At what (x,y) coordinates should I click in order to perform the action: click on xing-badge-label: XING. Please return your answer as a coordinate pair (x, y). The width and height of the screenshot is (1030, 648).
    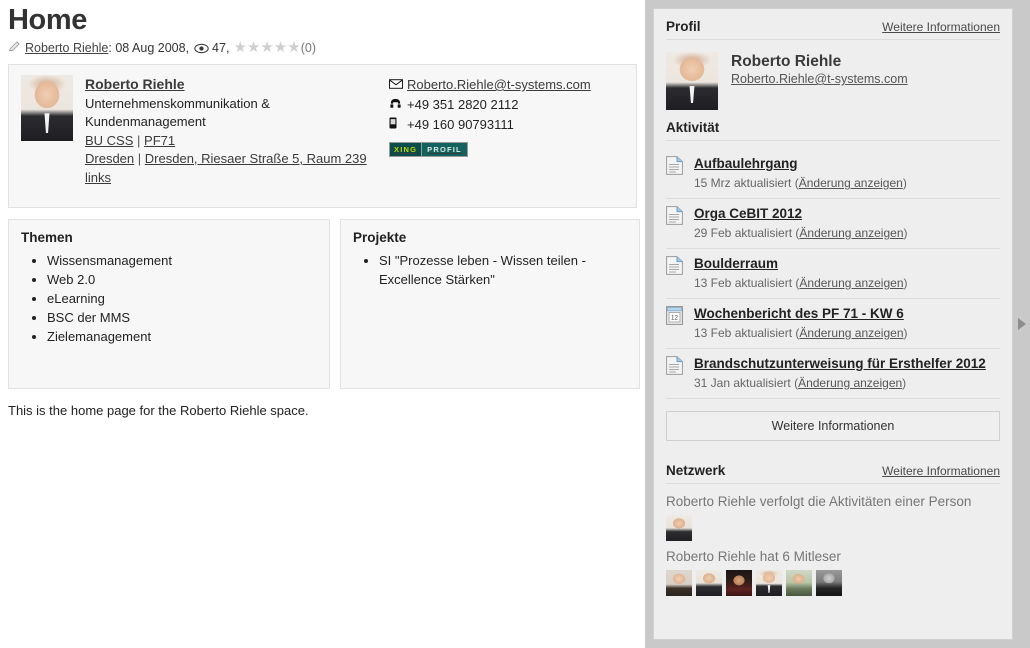
    Looking at the image, I should click on (406, 149).